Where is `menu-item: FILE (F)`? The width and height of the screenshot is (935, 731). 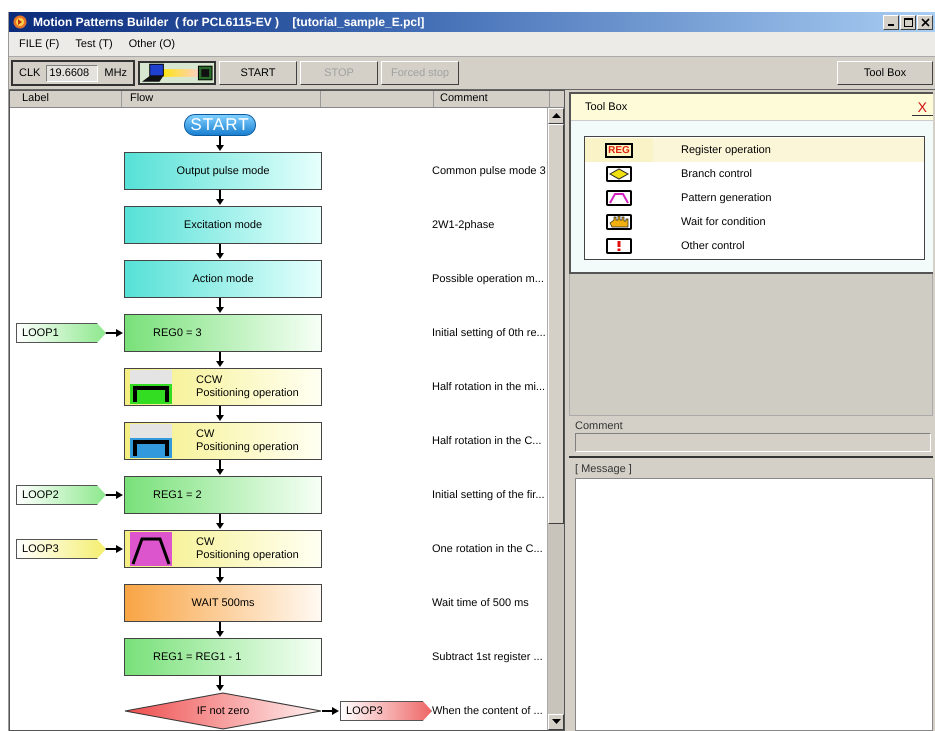 menu-item: FILE (F) is located at coordinates (39, 44).